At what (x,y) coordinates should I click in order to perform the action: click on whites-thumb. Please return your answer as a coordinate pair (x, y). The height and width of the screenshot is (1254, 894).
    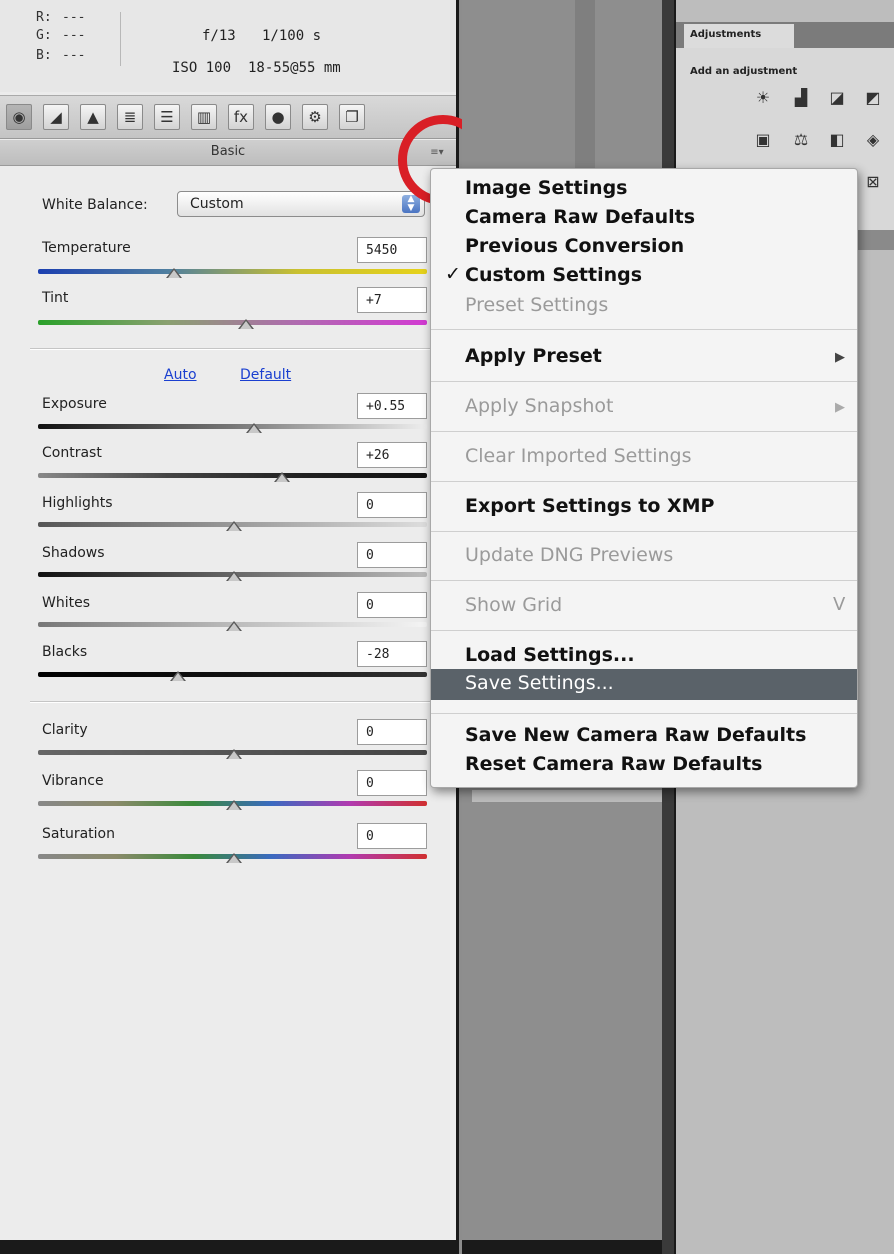
    Looking at the image, I should click on (234, 626).